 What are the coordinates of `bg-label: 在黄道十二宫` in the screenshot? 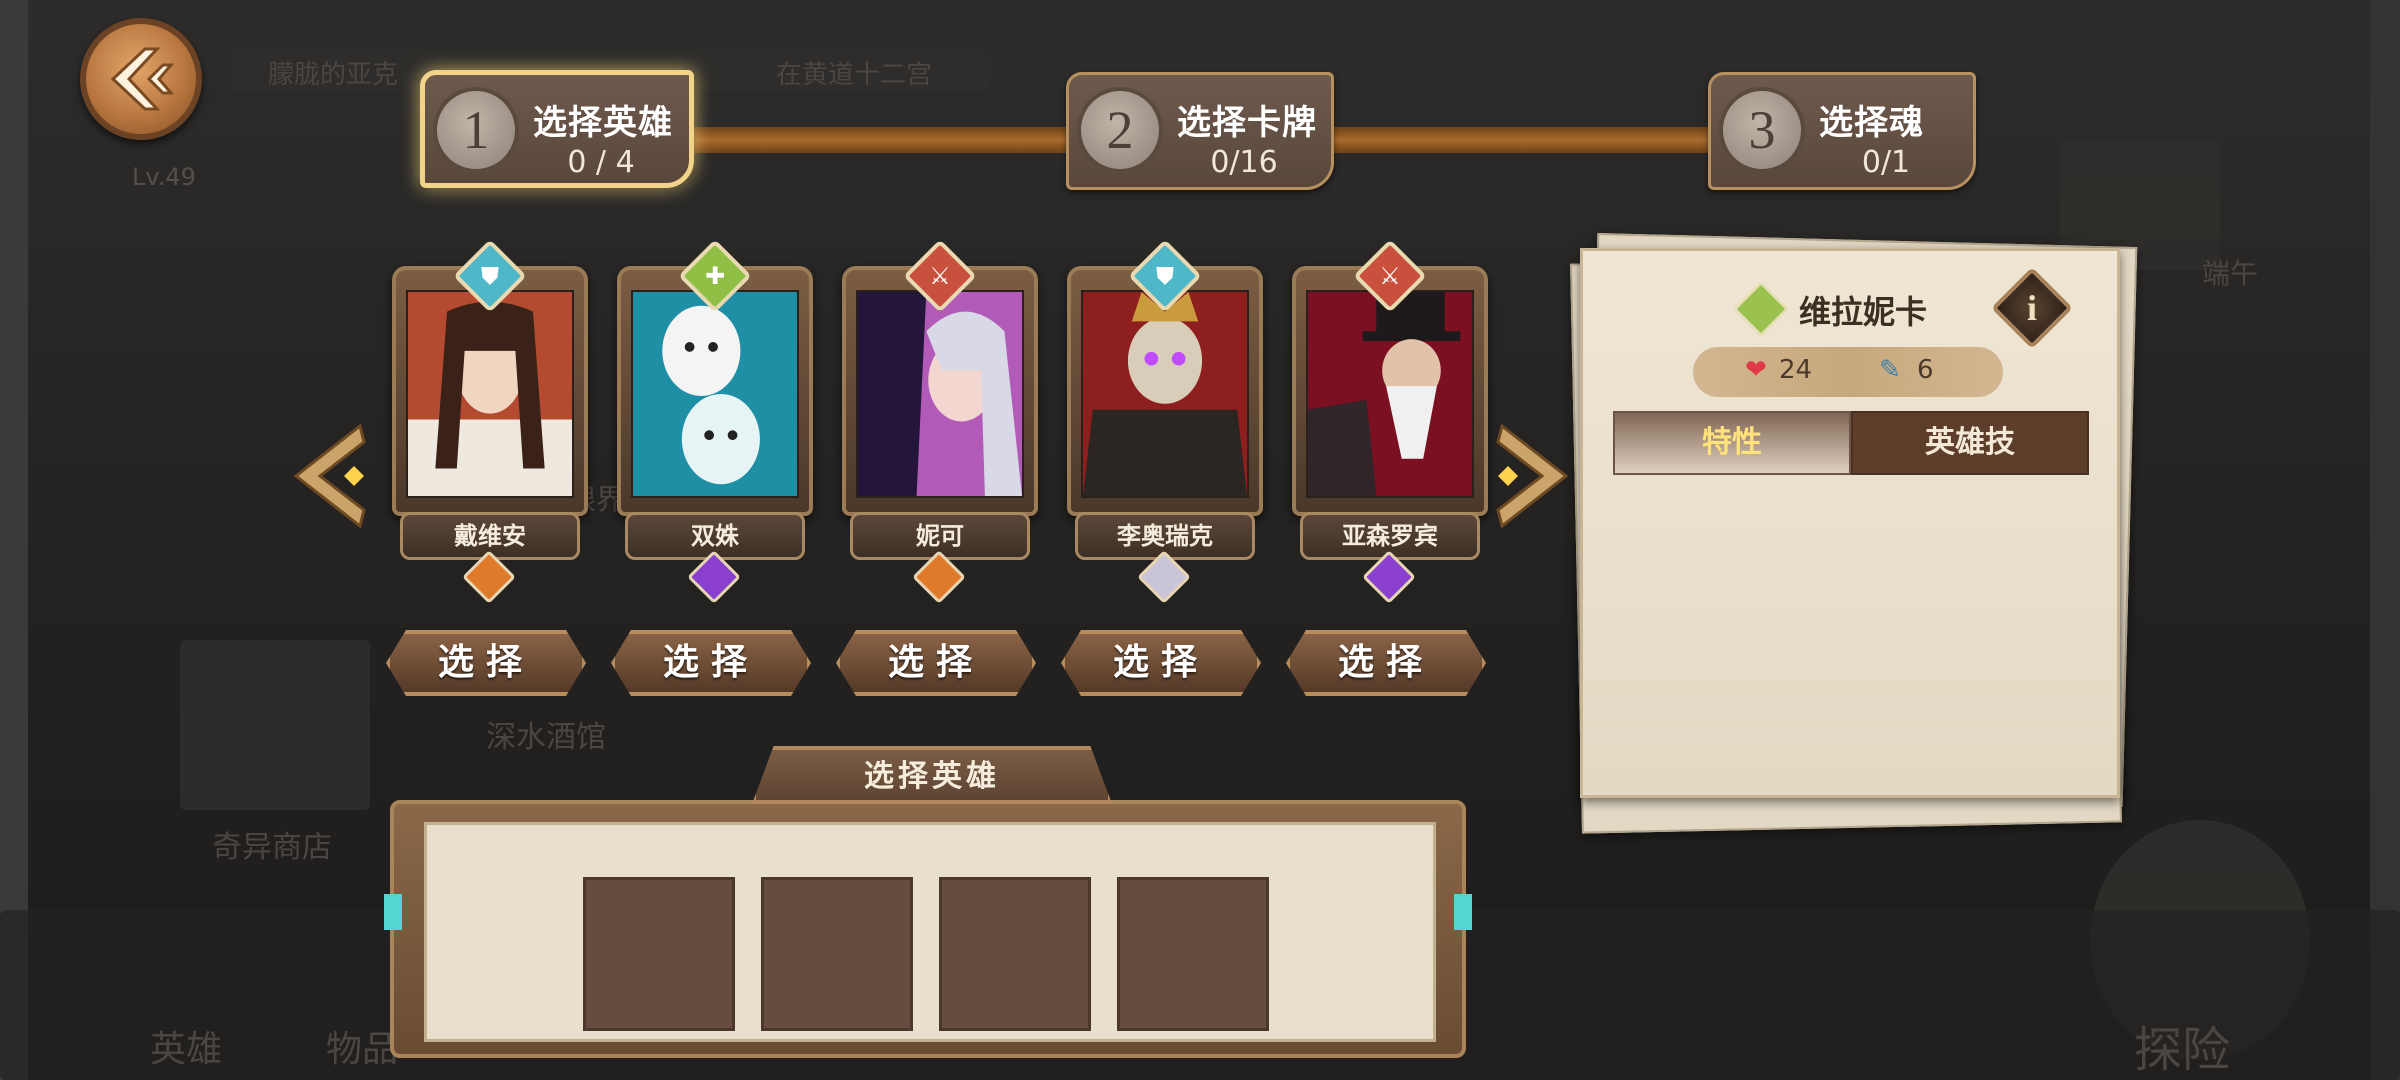 It's located at (854, 75).